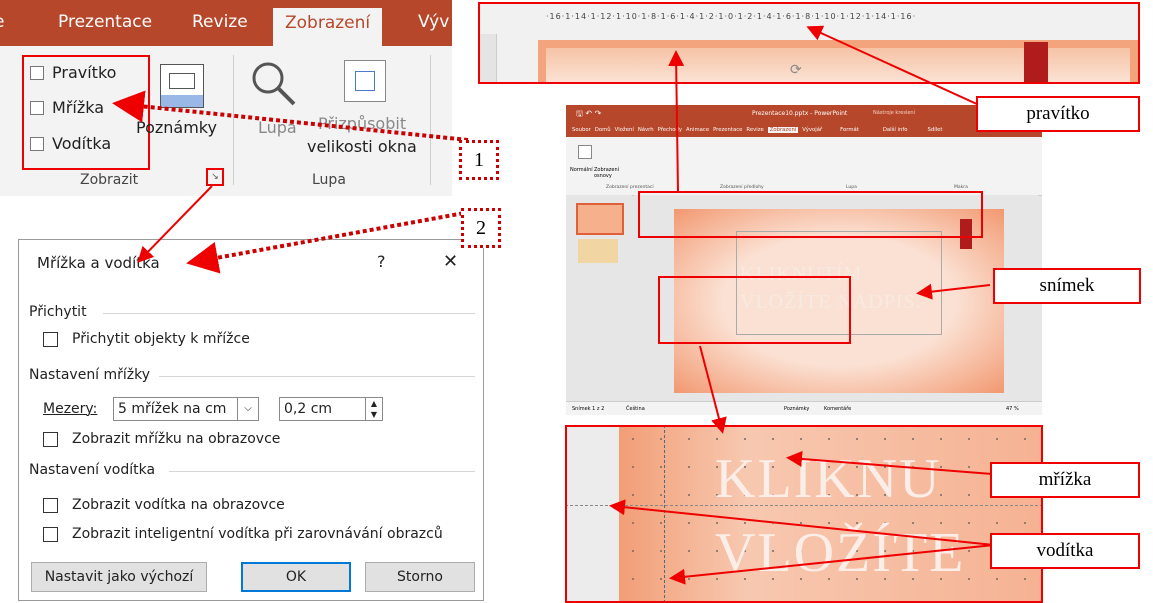 The height and width of the screenshot is (603, 1153). I want to click on arrow-slide-label, so click(953, 291).